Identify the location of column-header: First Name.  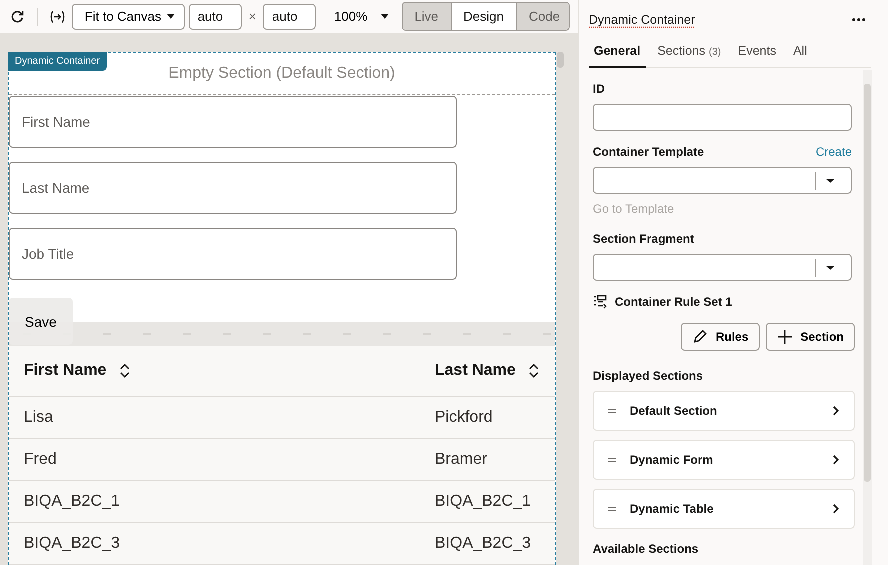
(214, 371).